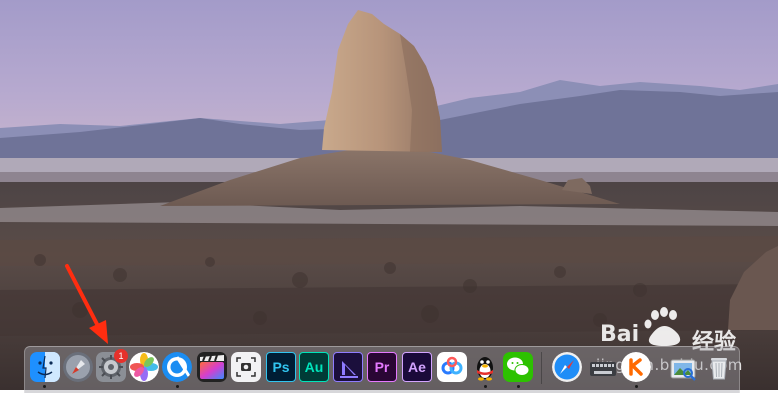 The height and width of the screenshot is (393, 778). Describe the element at coordinates (348, 367) in the screenshot. I see `media-encoder-icon` at that location.